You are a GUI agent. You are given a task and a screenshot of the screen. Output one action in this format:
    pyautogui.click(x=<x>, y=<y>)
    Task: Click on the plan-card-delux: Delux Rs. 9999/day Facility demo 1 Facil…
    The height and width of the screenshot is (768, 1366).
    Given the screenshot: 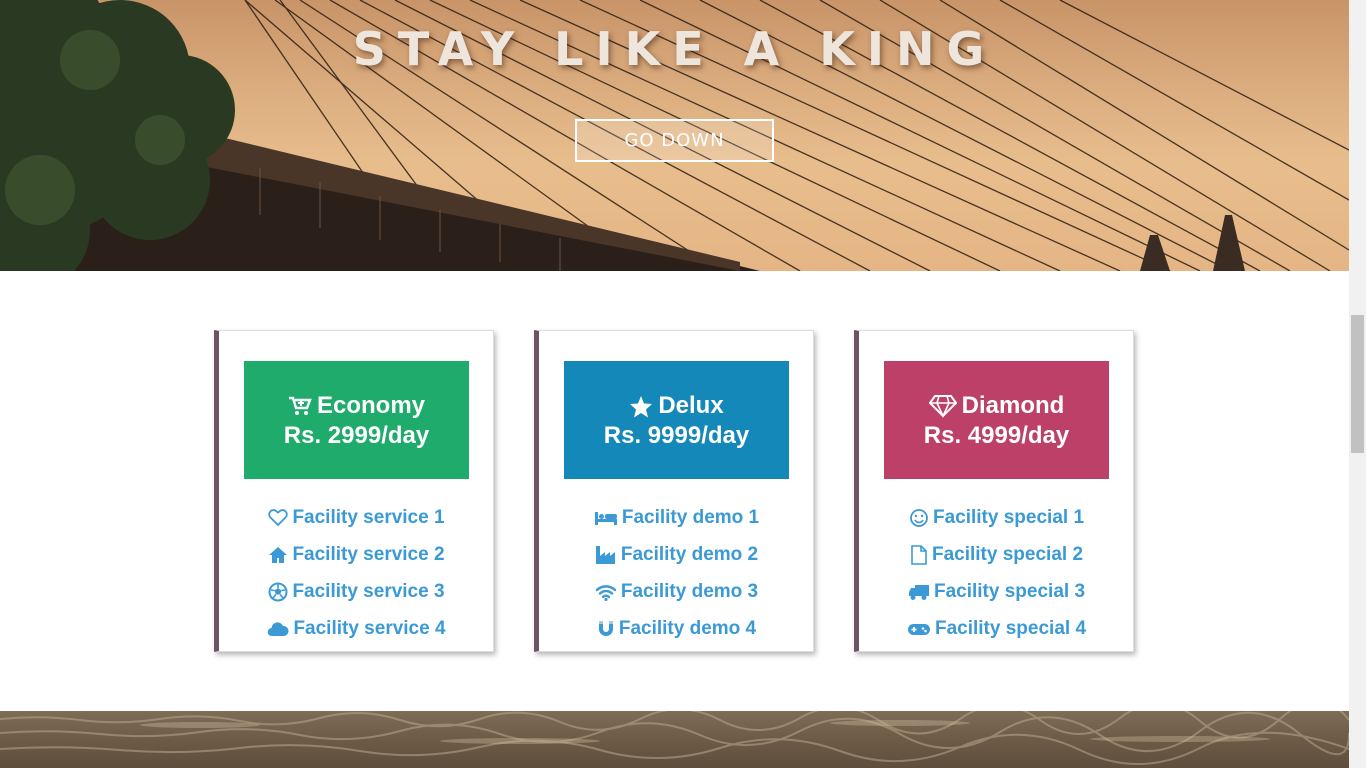 What is the action you would take?
    pyautogui.click(x=674, y=491)
    